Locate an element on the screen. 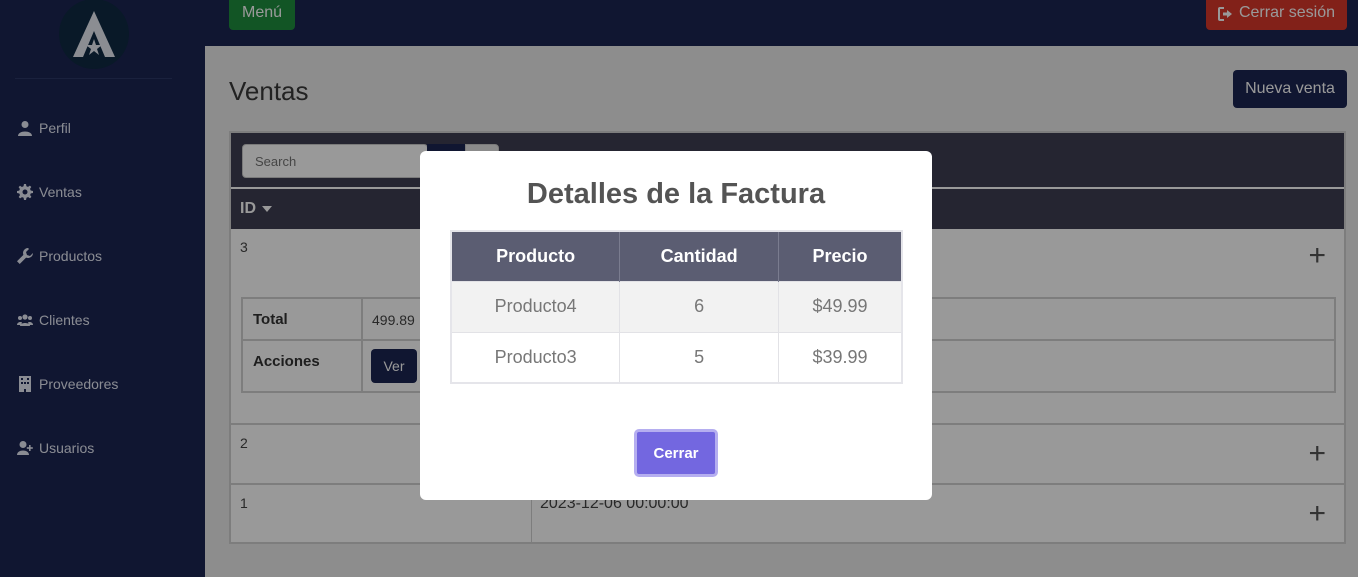 The width and height of the screenshot is (1358, 577). item-producto: Producto3 is located at coordinates (535, 357).